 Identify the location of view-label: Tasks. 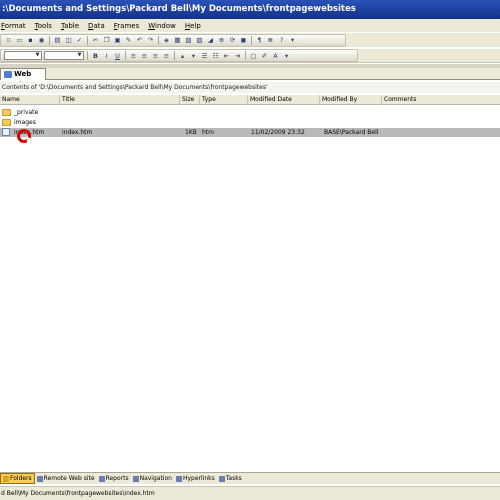
(233, 478).